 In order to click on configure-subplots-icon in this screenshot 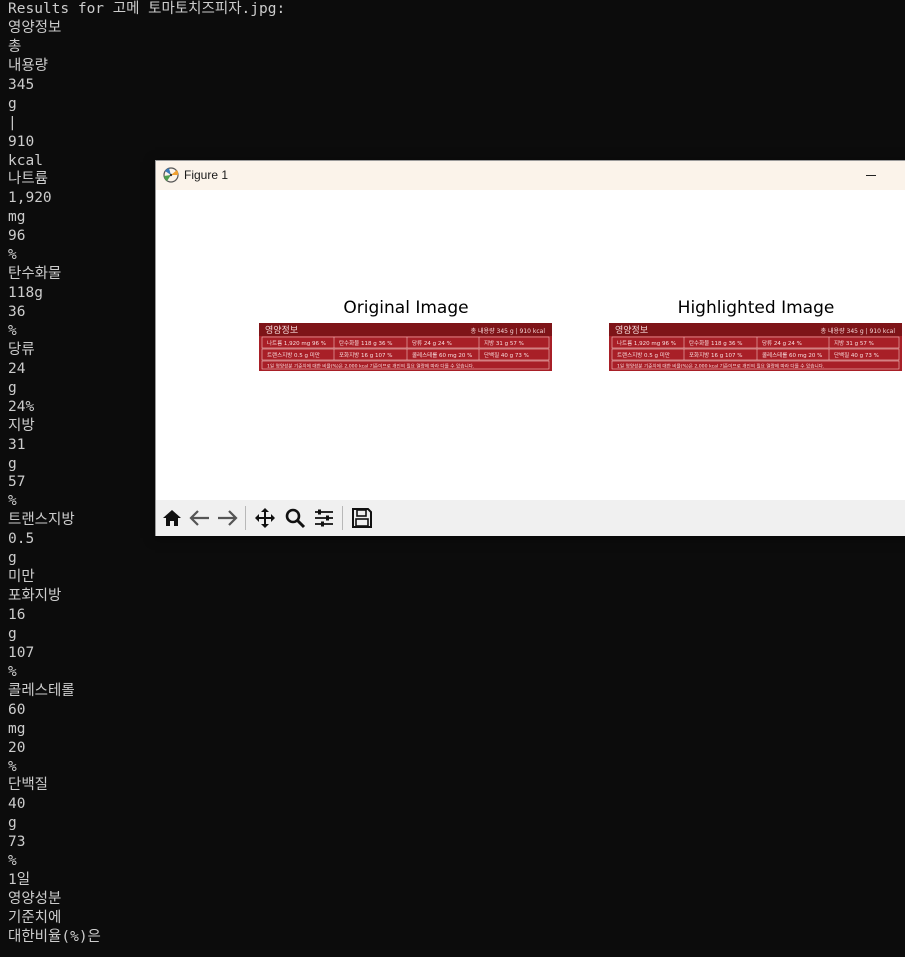, I will do `click(324, 518)`.